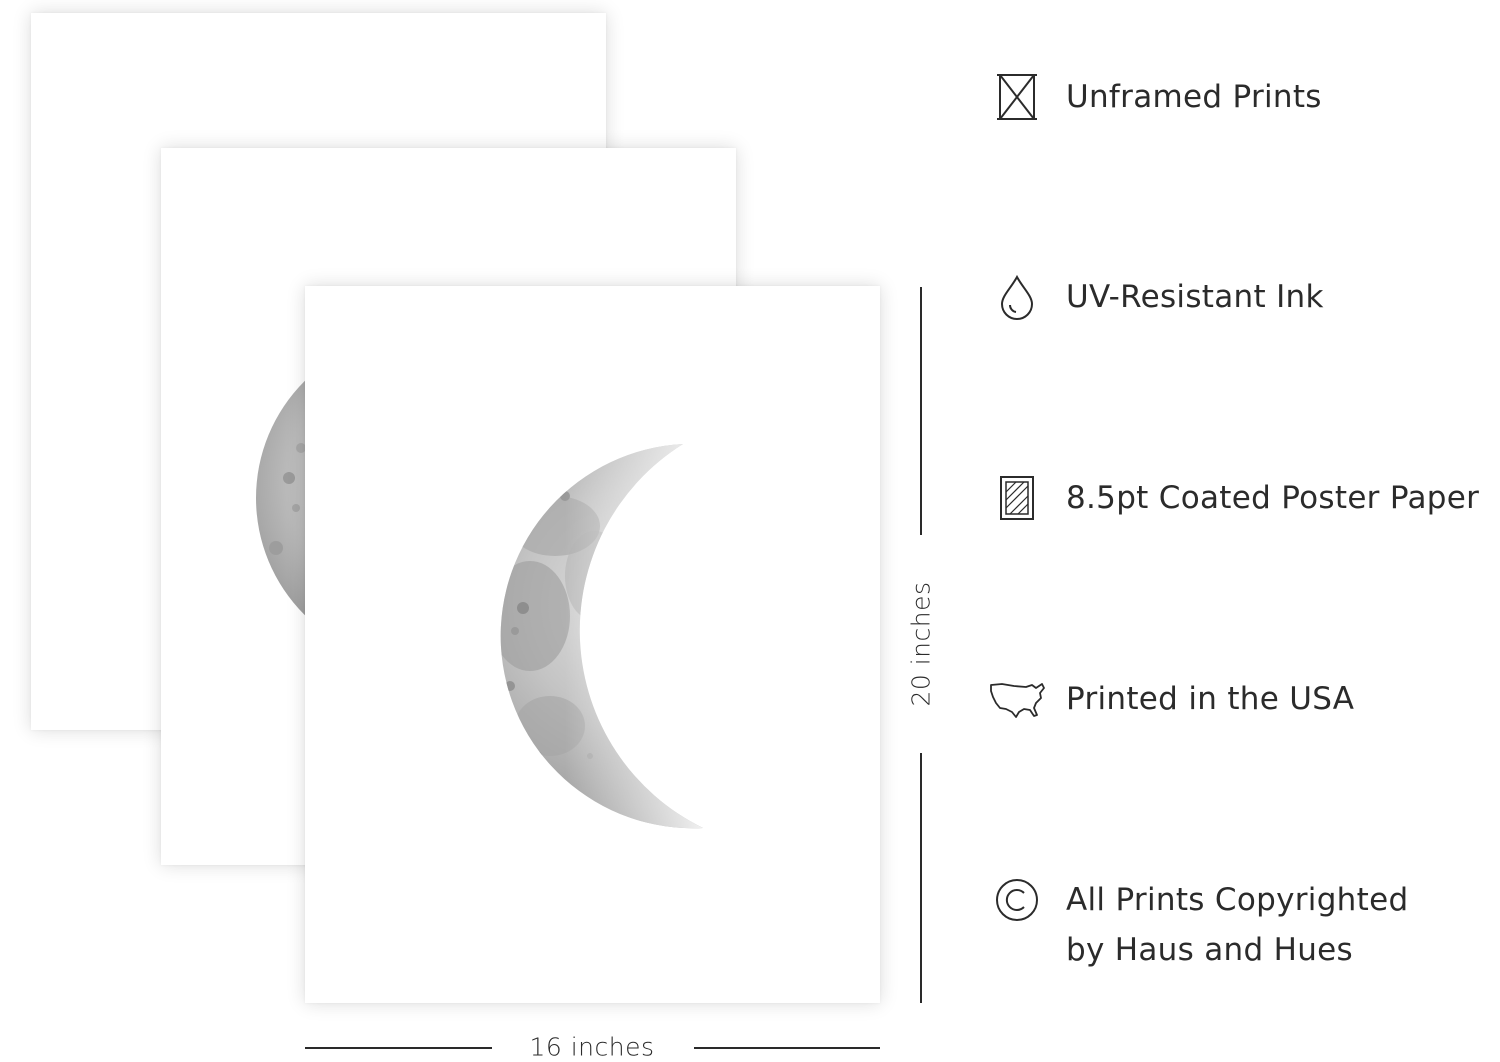  I want to click on unframed-box-icon, so click(1017, 97).